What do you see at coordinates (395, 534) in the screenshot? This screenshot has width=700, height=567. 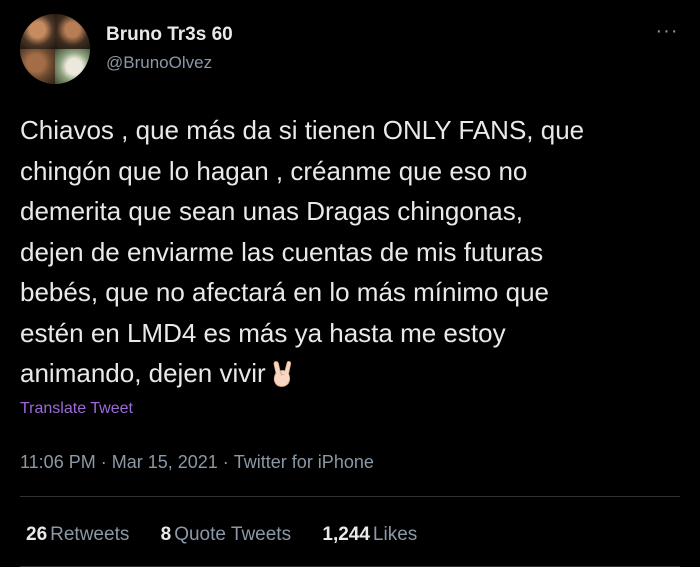 I see `likes-label: Likes` at bounding box center [395, 534].